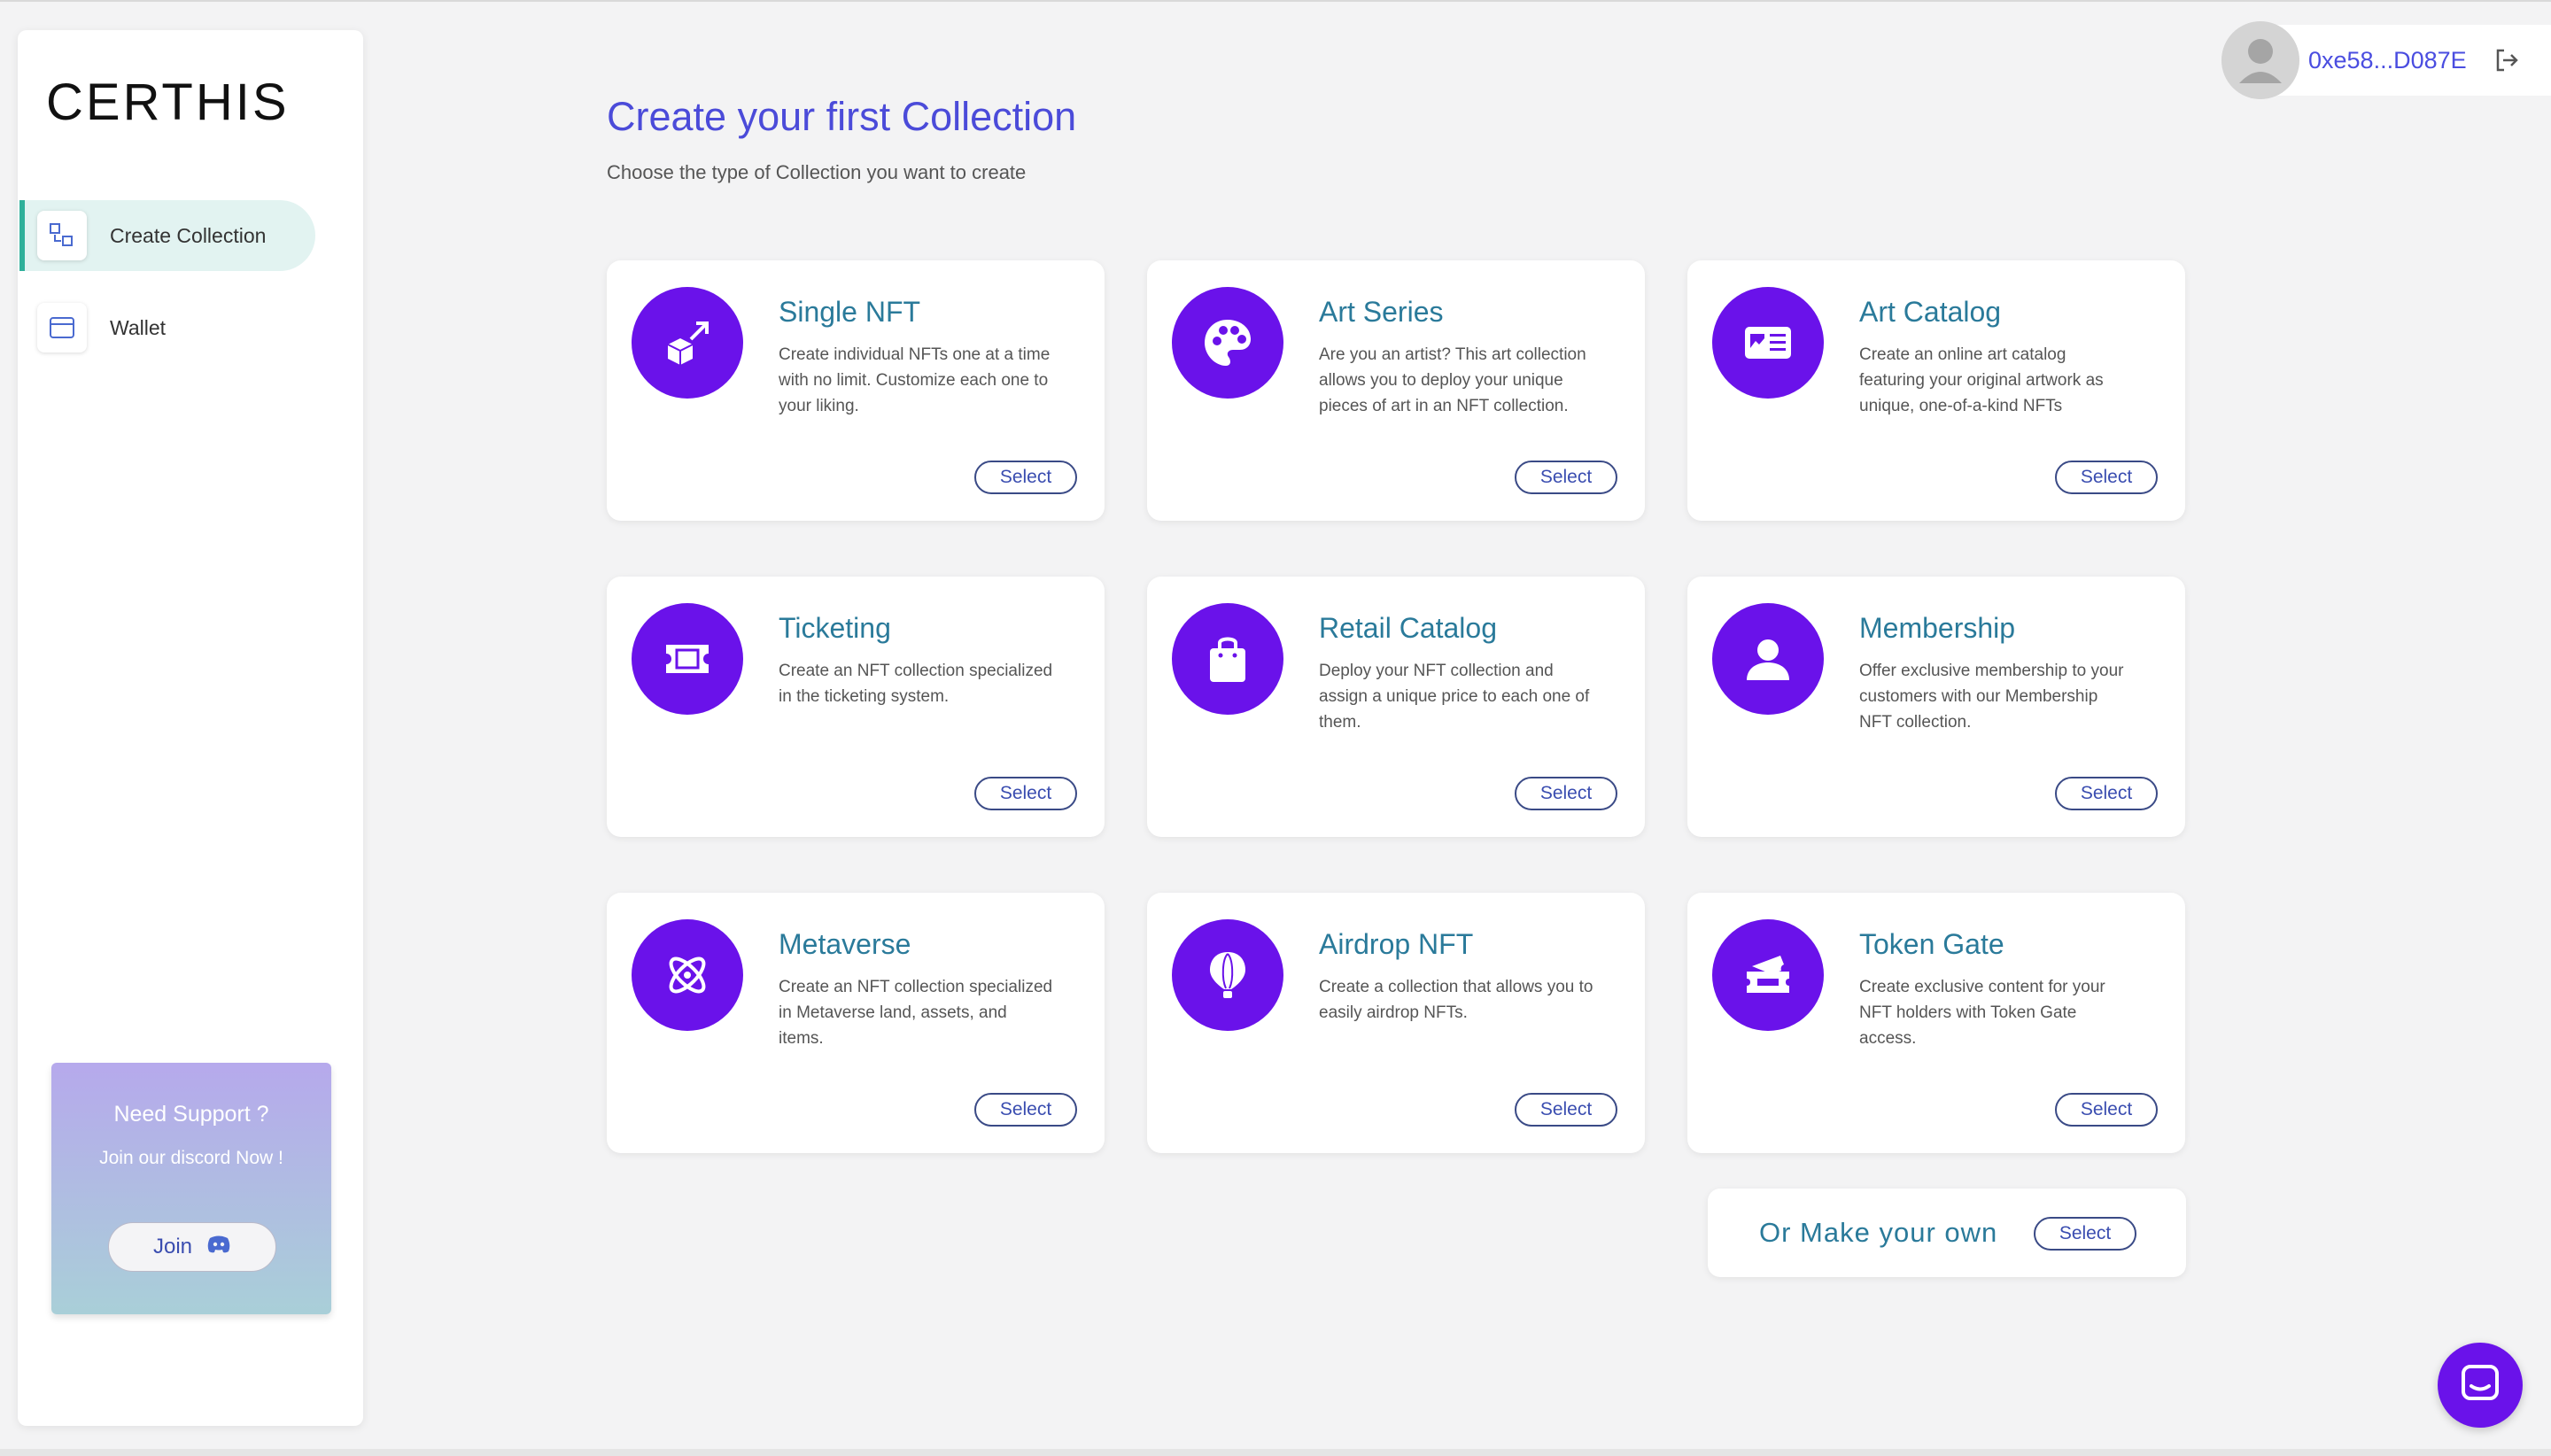 This screenshot has height=1456, width=2551. Describe the element at coordinates (1275, 1) in the screenshot. I see `top-divider` at that location.